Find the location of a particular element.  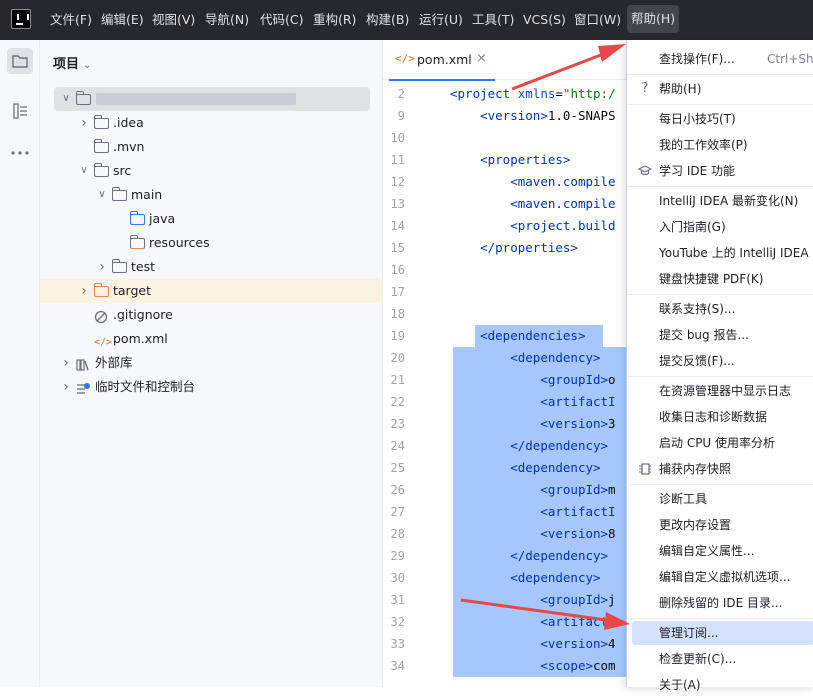

code-line: <scope>com is located at coordinates (532, 666).